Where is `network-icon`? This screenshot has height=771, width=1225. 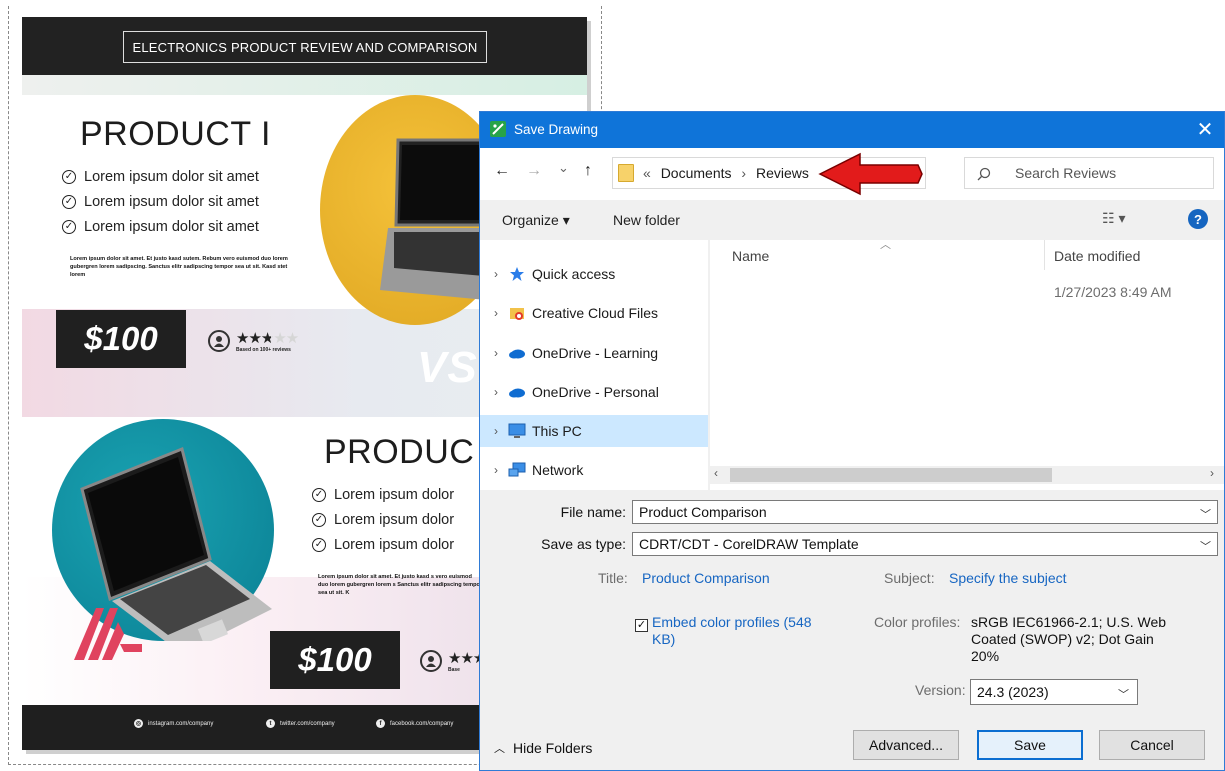
network-icon is located at coordinates (517, 470).